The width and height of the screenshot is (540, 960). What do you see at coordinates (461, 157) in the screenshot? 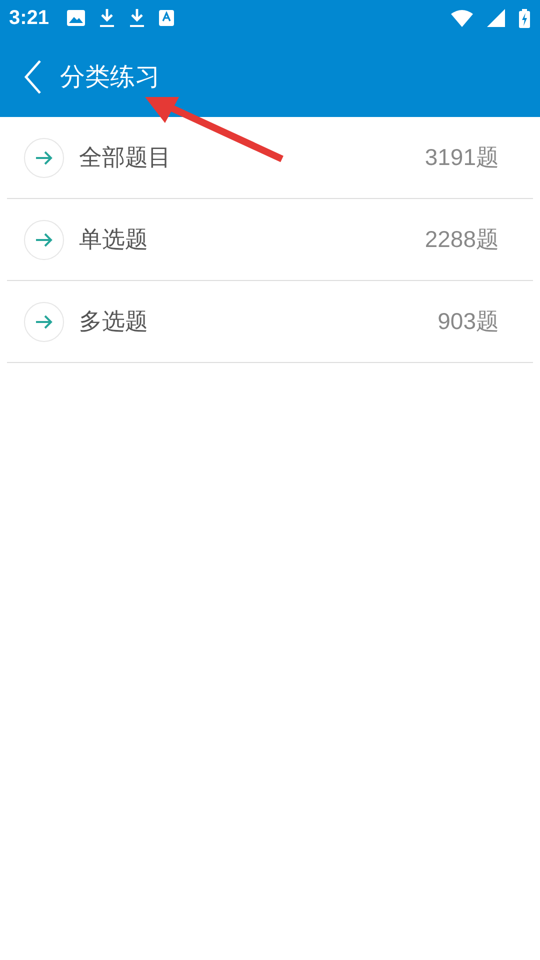
I see `question-count: 3191题` at bounding box center [461, 157].